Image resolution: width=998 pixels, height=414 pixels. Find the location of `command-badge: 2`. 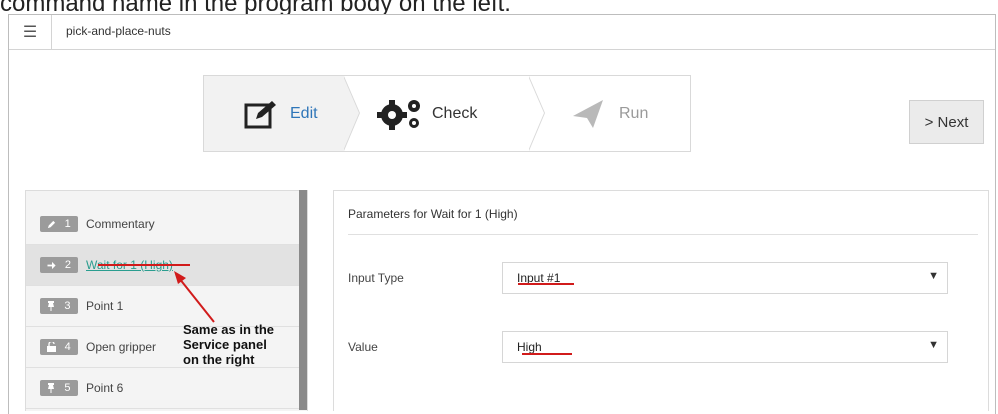

command-badge: 2 is located at coordinates (59, 265).